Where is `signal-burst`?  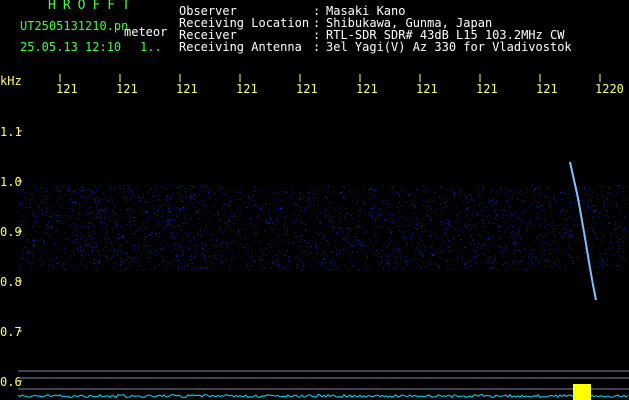
signal-burst is located at coordinates (582, 392).